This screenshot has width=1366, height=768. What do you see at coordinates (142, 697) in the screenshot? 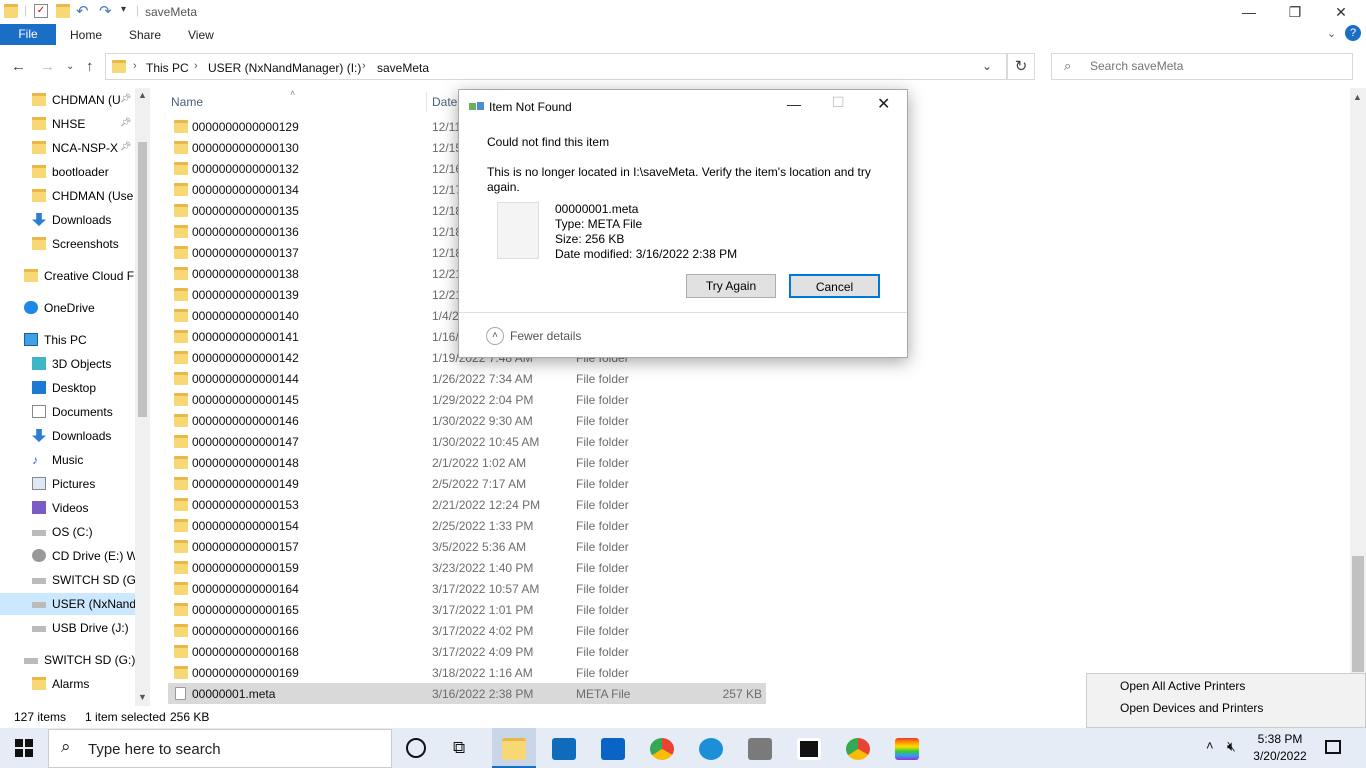
I see `scroll-down-icon: ▼` at bounding box center [142, 697].